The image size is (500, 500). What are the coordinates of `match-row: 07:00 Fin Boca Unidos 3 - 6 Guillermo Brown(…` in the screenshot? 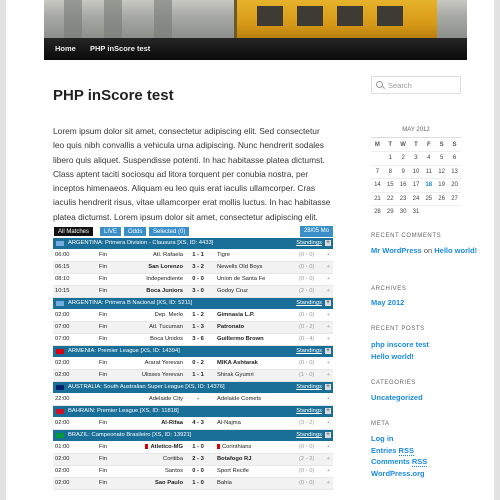 It's located at (193, 340).